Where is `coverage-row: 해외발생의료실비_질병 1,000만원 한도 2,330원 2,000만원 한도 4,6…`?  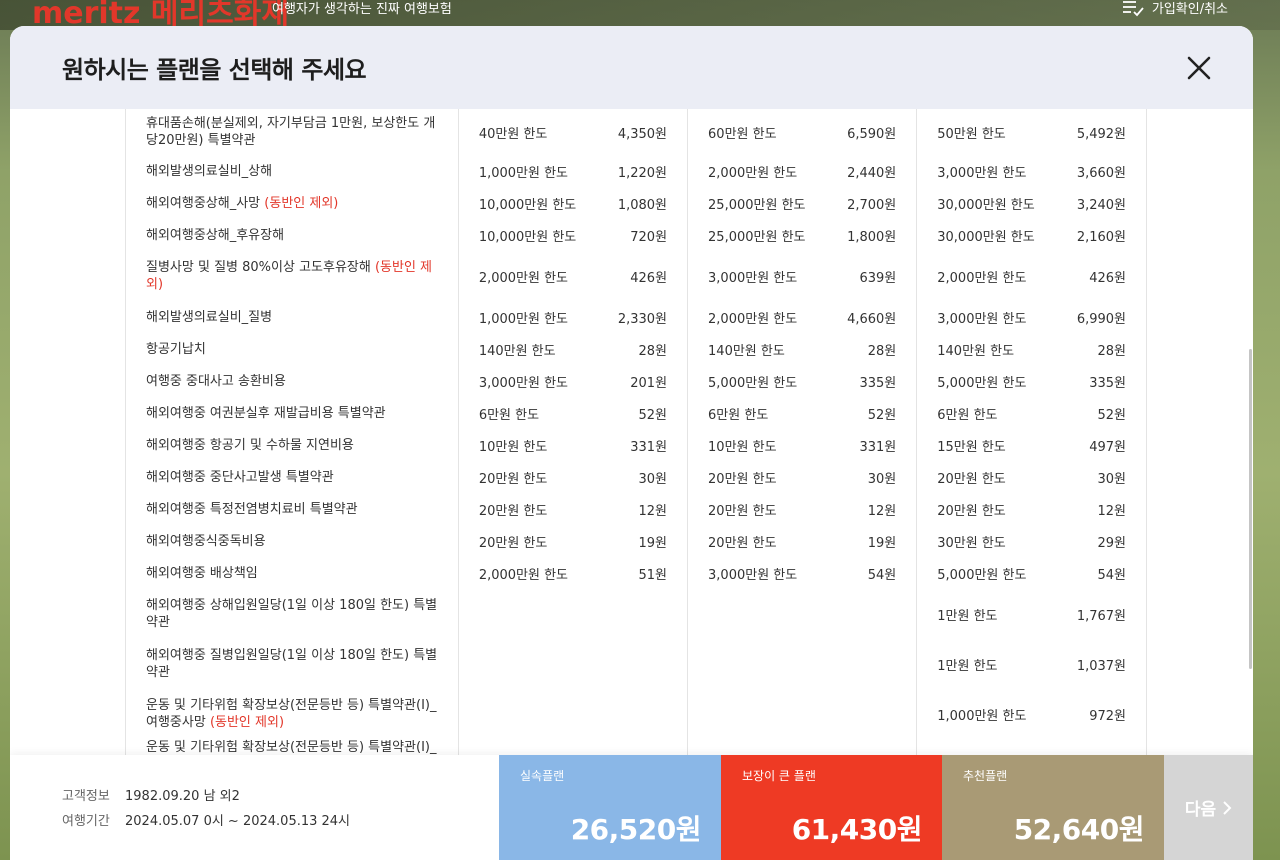 coverage-row: 해외발생의료실비_질병 1,000만원 한도 2,330원 2,000만원 한도 4,6… is located at coordinates (636, 317).